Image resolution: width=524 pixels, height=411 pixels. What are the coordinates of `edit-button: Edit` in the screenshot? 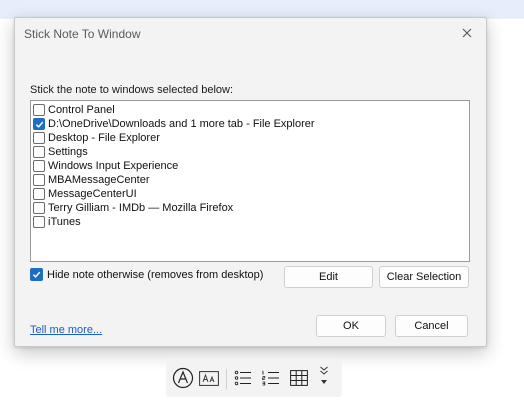 It's located at (328, 277).